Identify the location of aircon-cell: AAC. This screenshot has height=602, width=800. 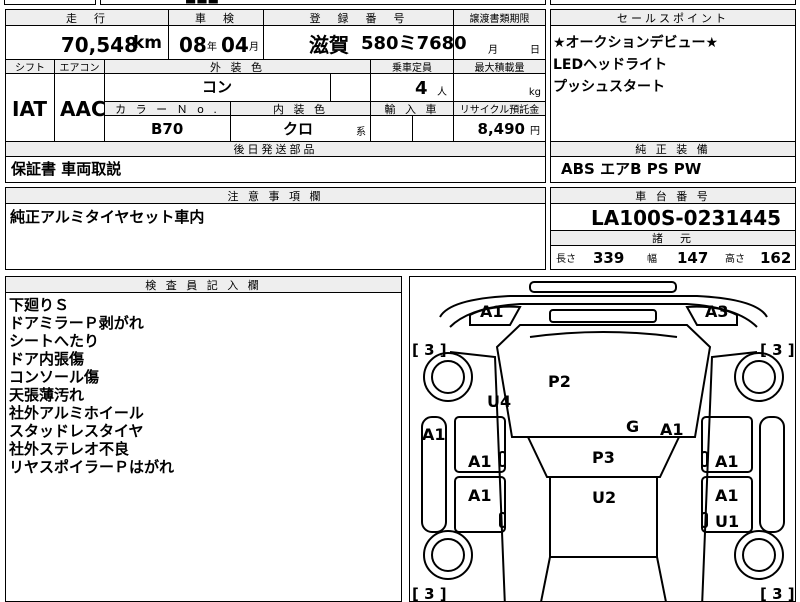
(80, 107).